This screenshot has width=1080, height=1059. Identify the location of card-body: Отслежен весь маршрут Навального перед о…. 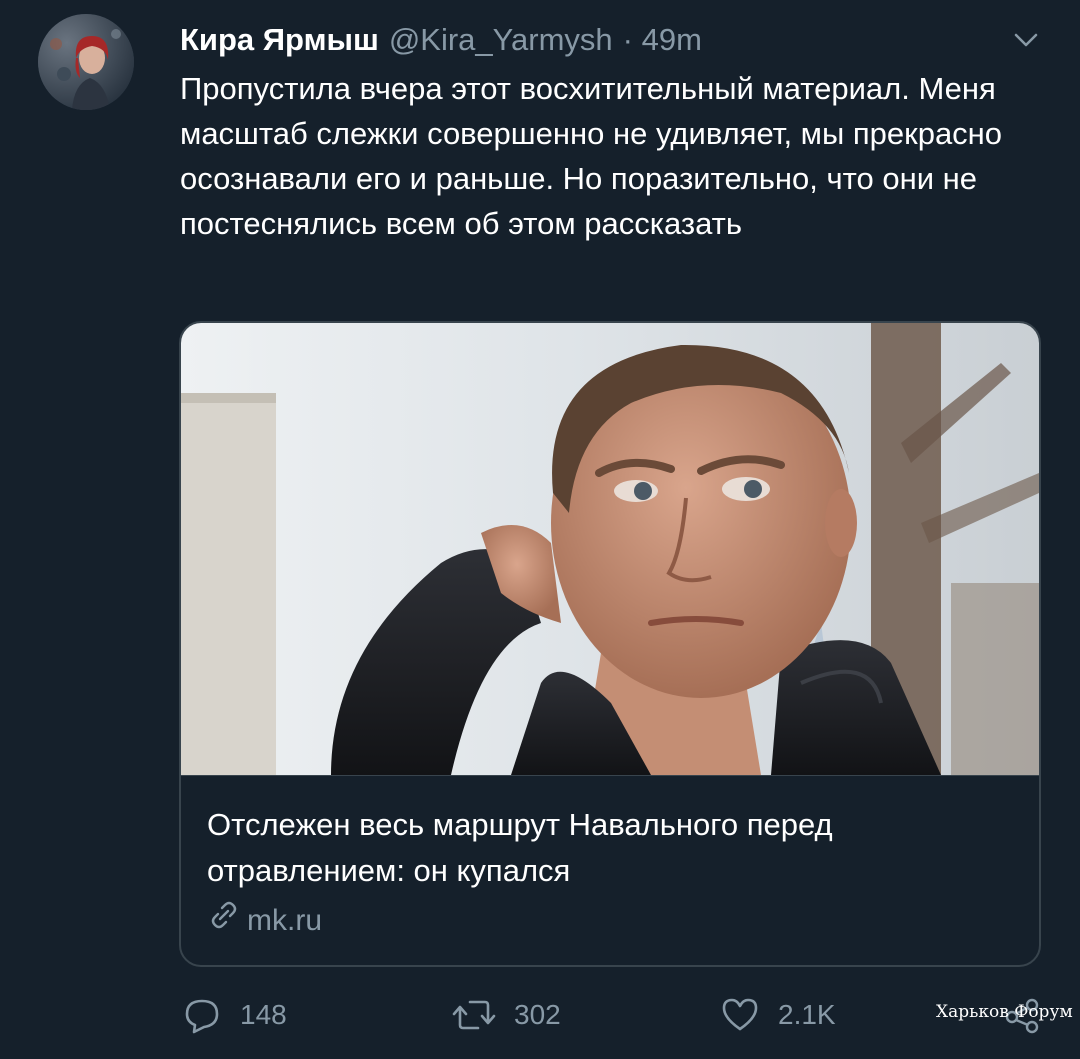
(610, 870).